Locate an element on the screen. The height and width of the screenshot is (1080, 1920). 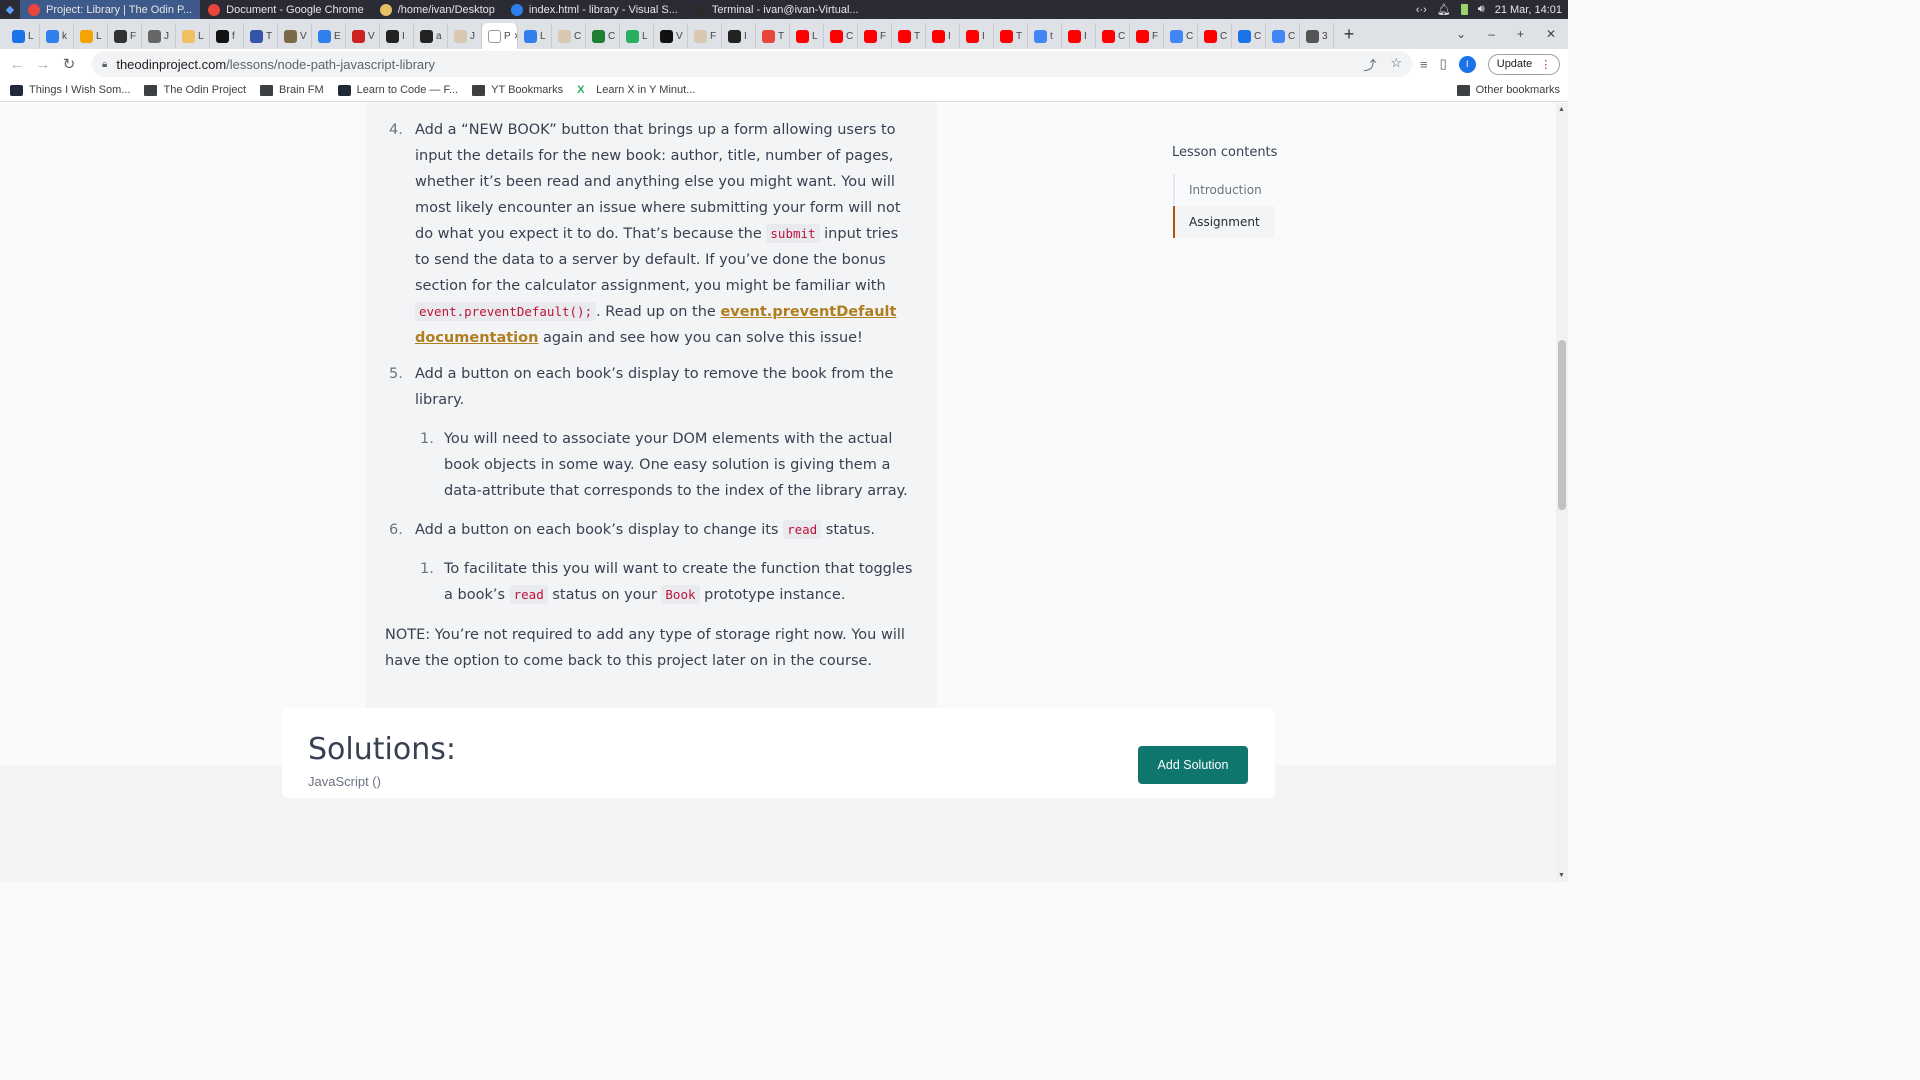
start-menu-icon: ◆ is located at coordinates (10, 9).